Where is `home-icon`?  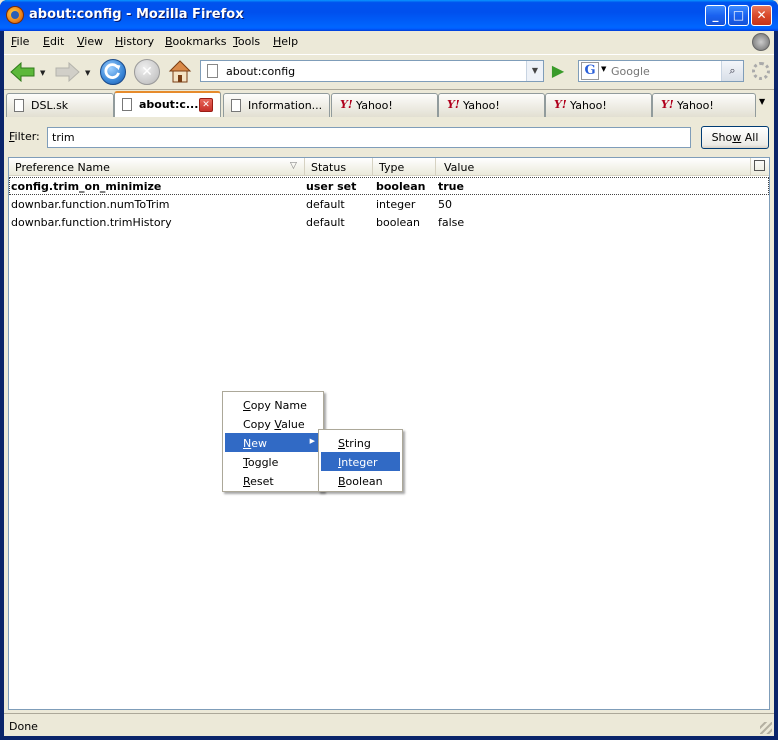 home-icon is located at coordinates (180, 71).